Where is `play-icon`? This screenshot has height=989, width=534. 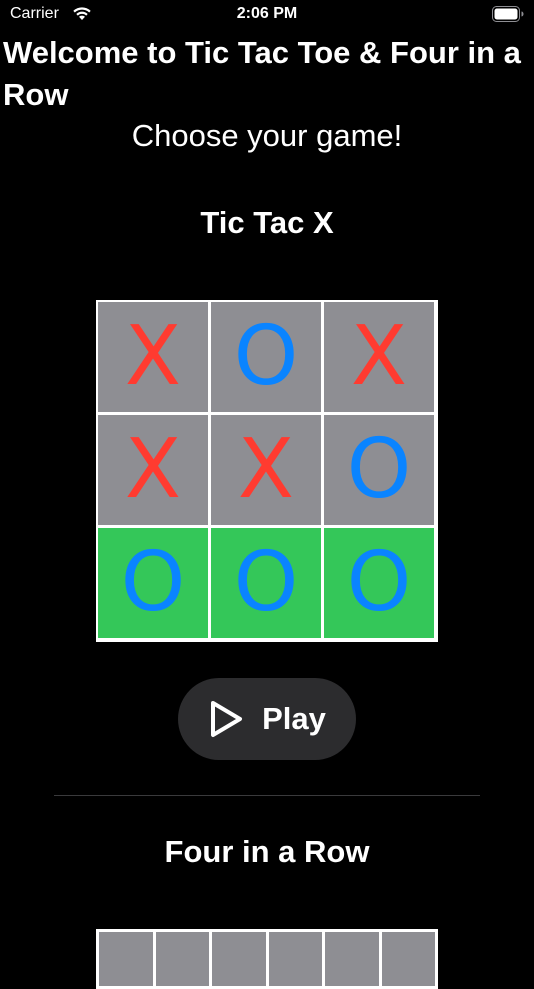
play-icon is located at coordinates (227, 719).